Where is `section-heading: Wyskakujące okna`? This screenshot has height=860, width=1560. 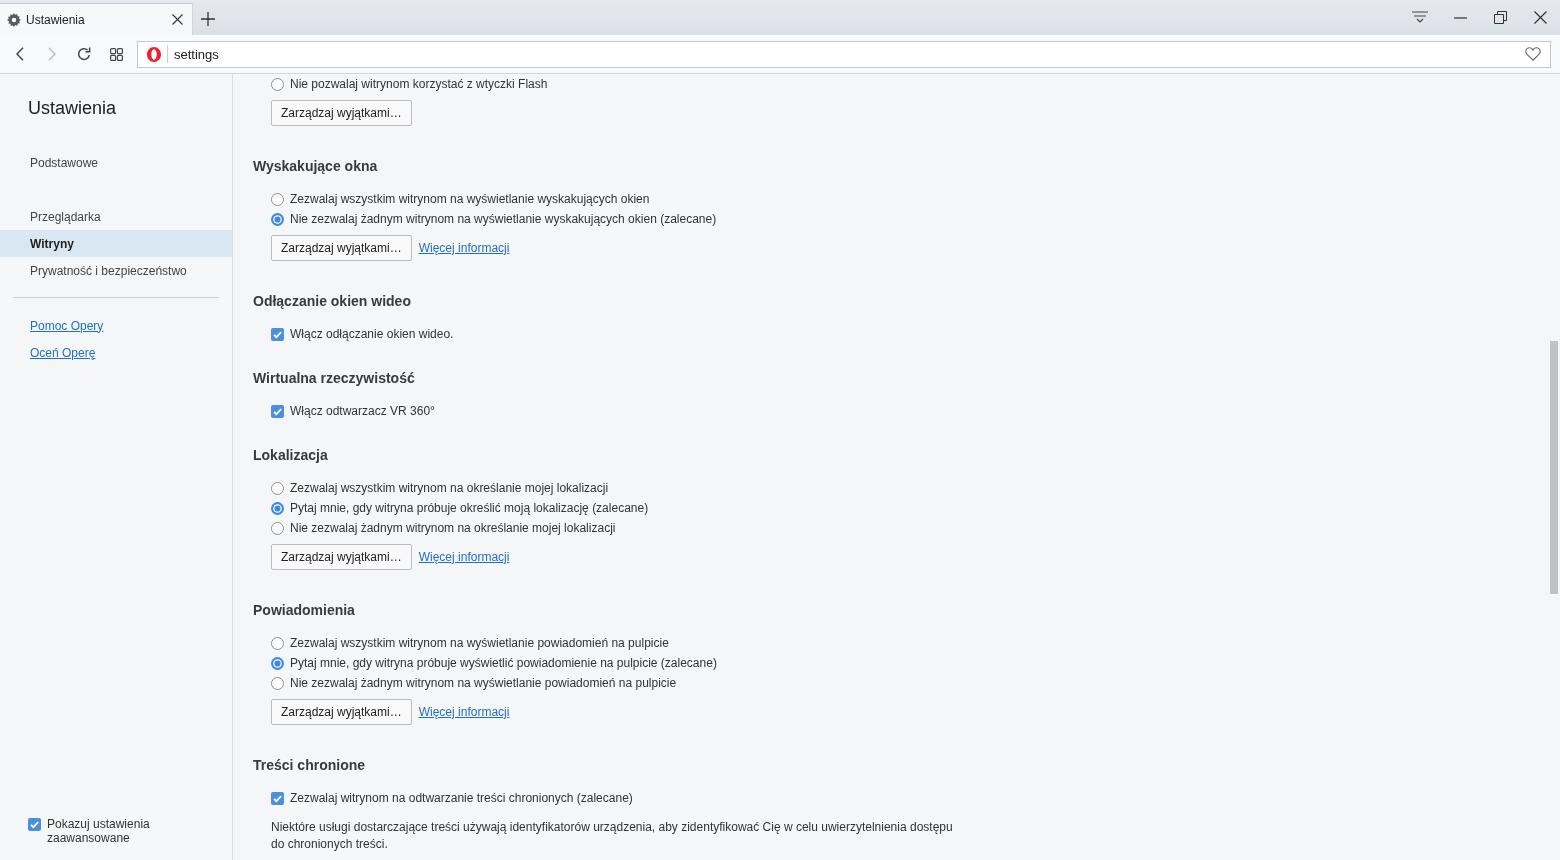 section-heading: Wyskakujące okna is located at coordinates (315, 166).